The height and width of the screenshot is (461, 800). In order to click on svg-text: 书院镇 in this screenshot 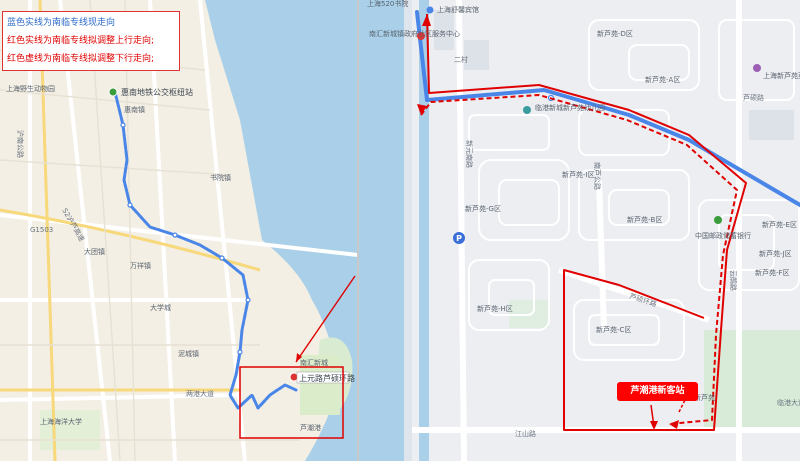, I will do `click(220, 177)`.